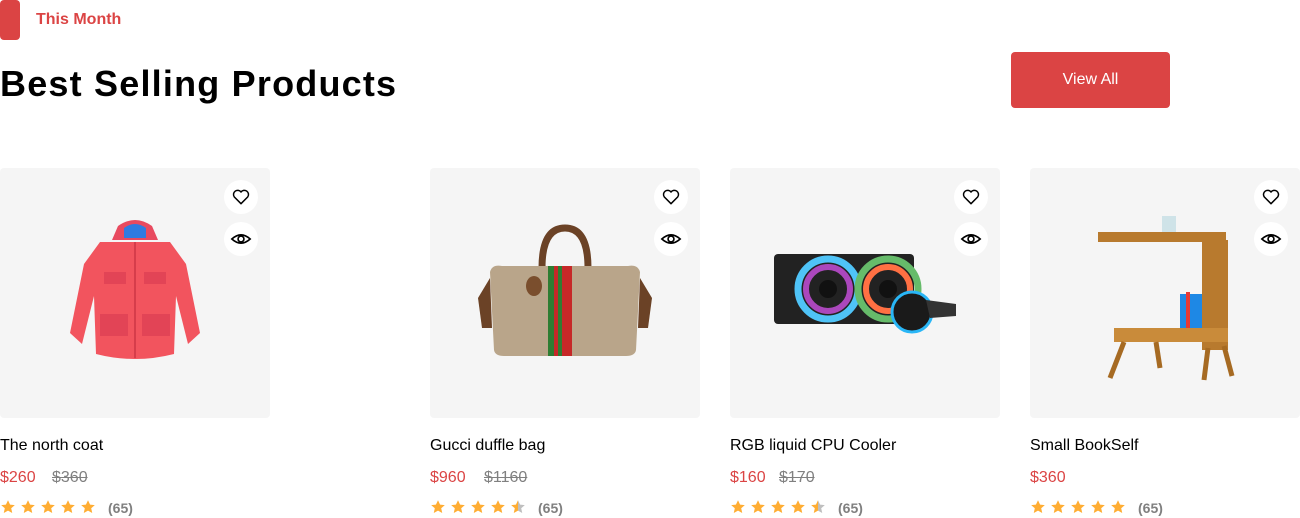 The width and height of the screenshot is (1300, 518). Describe the element at coordinates (487, 446) in the screenshot. I see `product-name: Gucci duffle bag` at that location.